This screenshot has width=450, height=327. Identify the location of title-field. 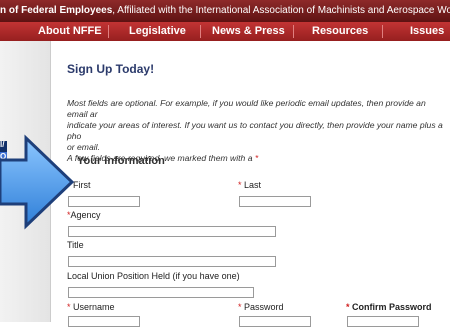
(172, 261).